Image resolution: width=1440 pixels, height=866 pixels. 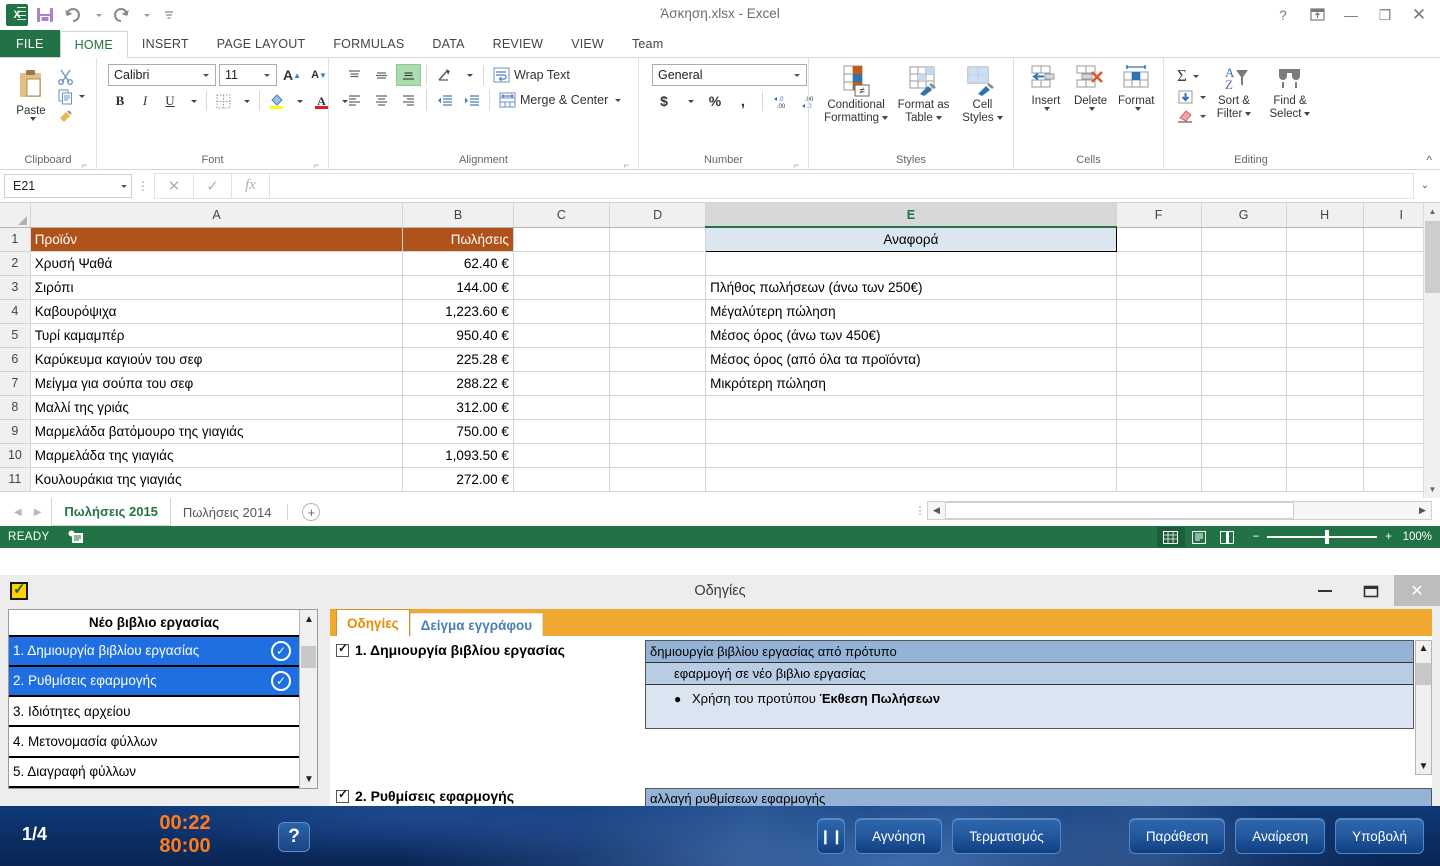 What do you see at coordinates (245, 101) in the screenshot?
I see `borders-dropdown-icon` at bounding box center [245, 101].